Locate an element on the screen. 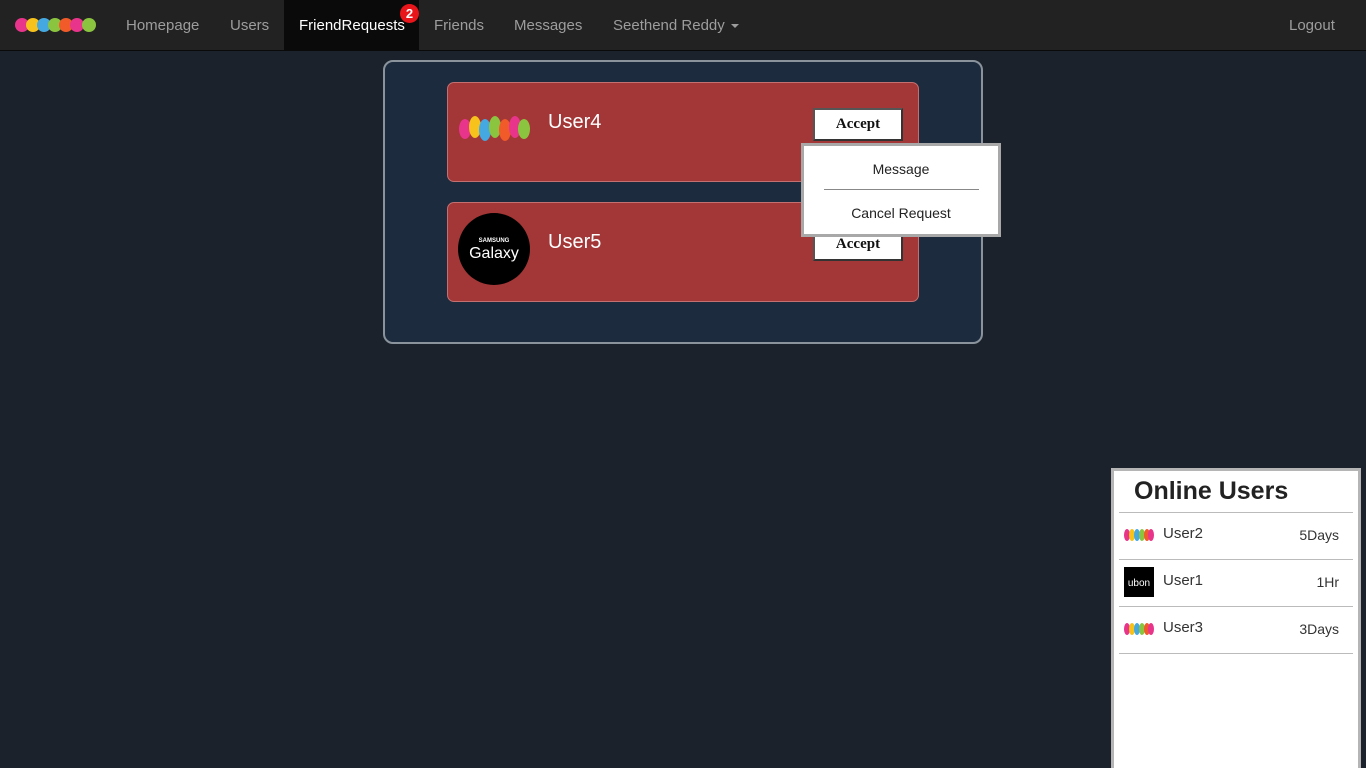 Image resolution: width=1366 pixels, height=768 pixels. divider is located at coordinates (1236, 653).